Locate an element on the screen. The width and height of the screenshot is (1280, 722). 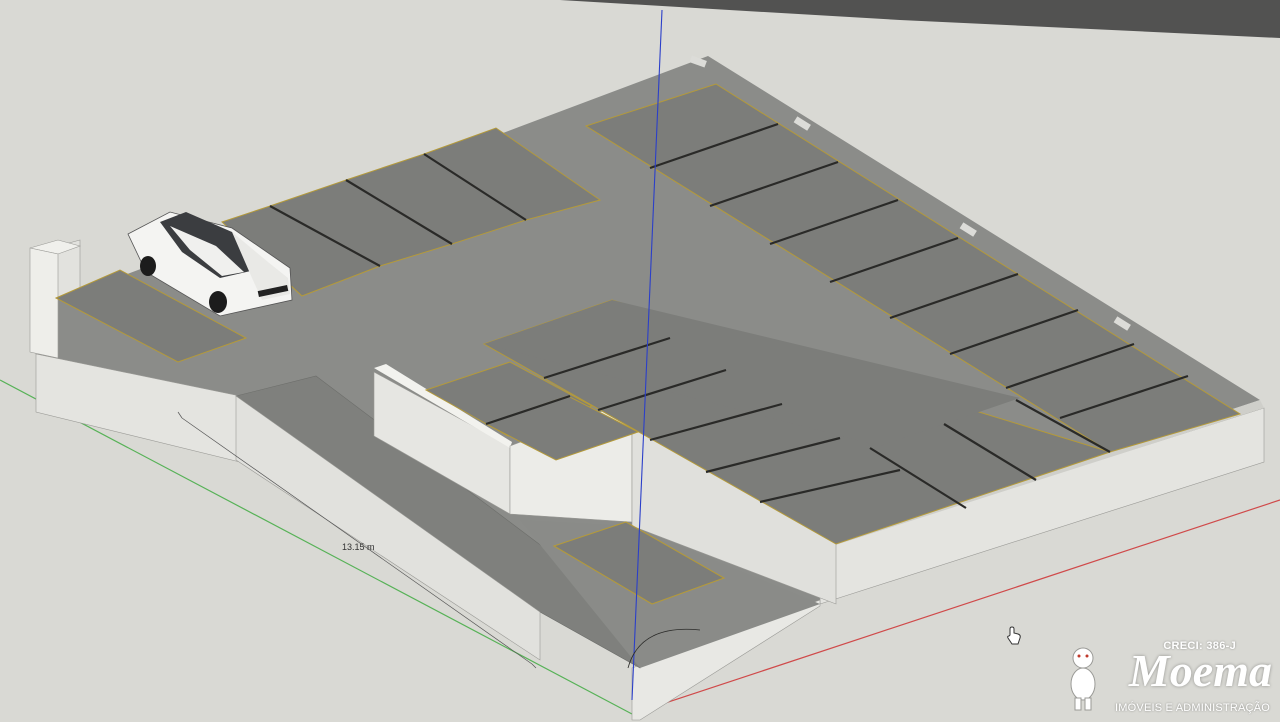
screen-edge is located at coordinates (920, 19).